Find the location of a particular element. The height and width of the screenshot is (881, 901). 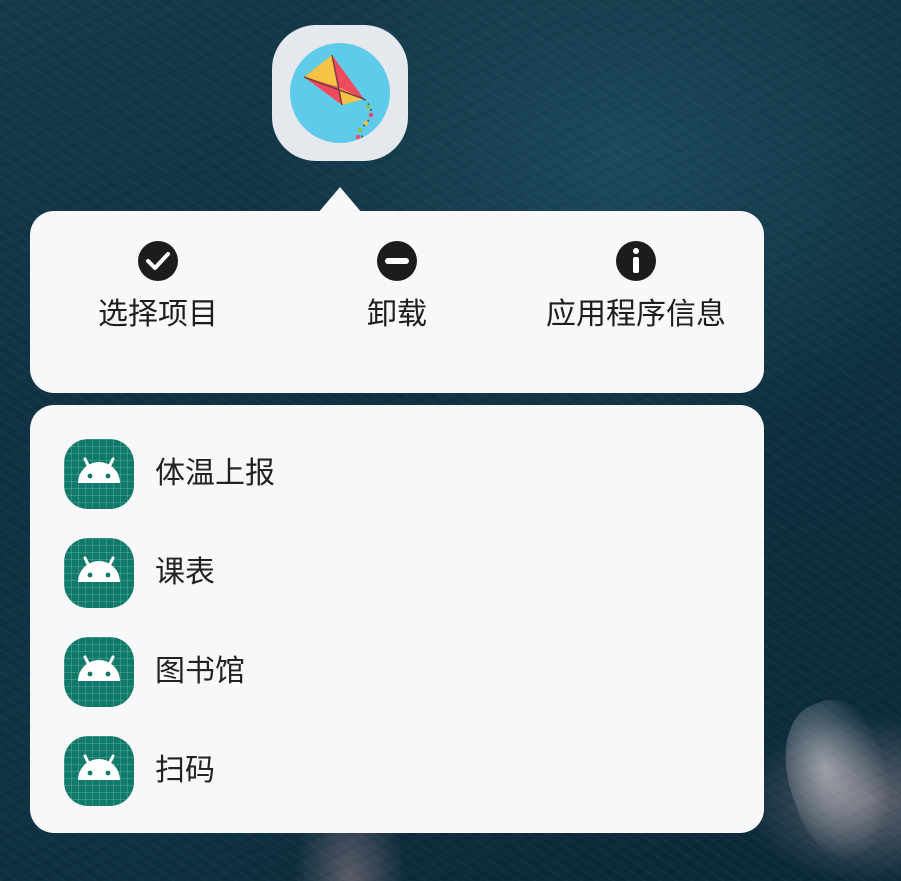

shortcut-label: 体温上报 is located at coordinates (215, 473).